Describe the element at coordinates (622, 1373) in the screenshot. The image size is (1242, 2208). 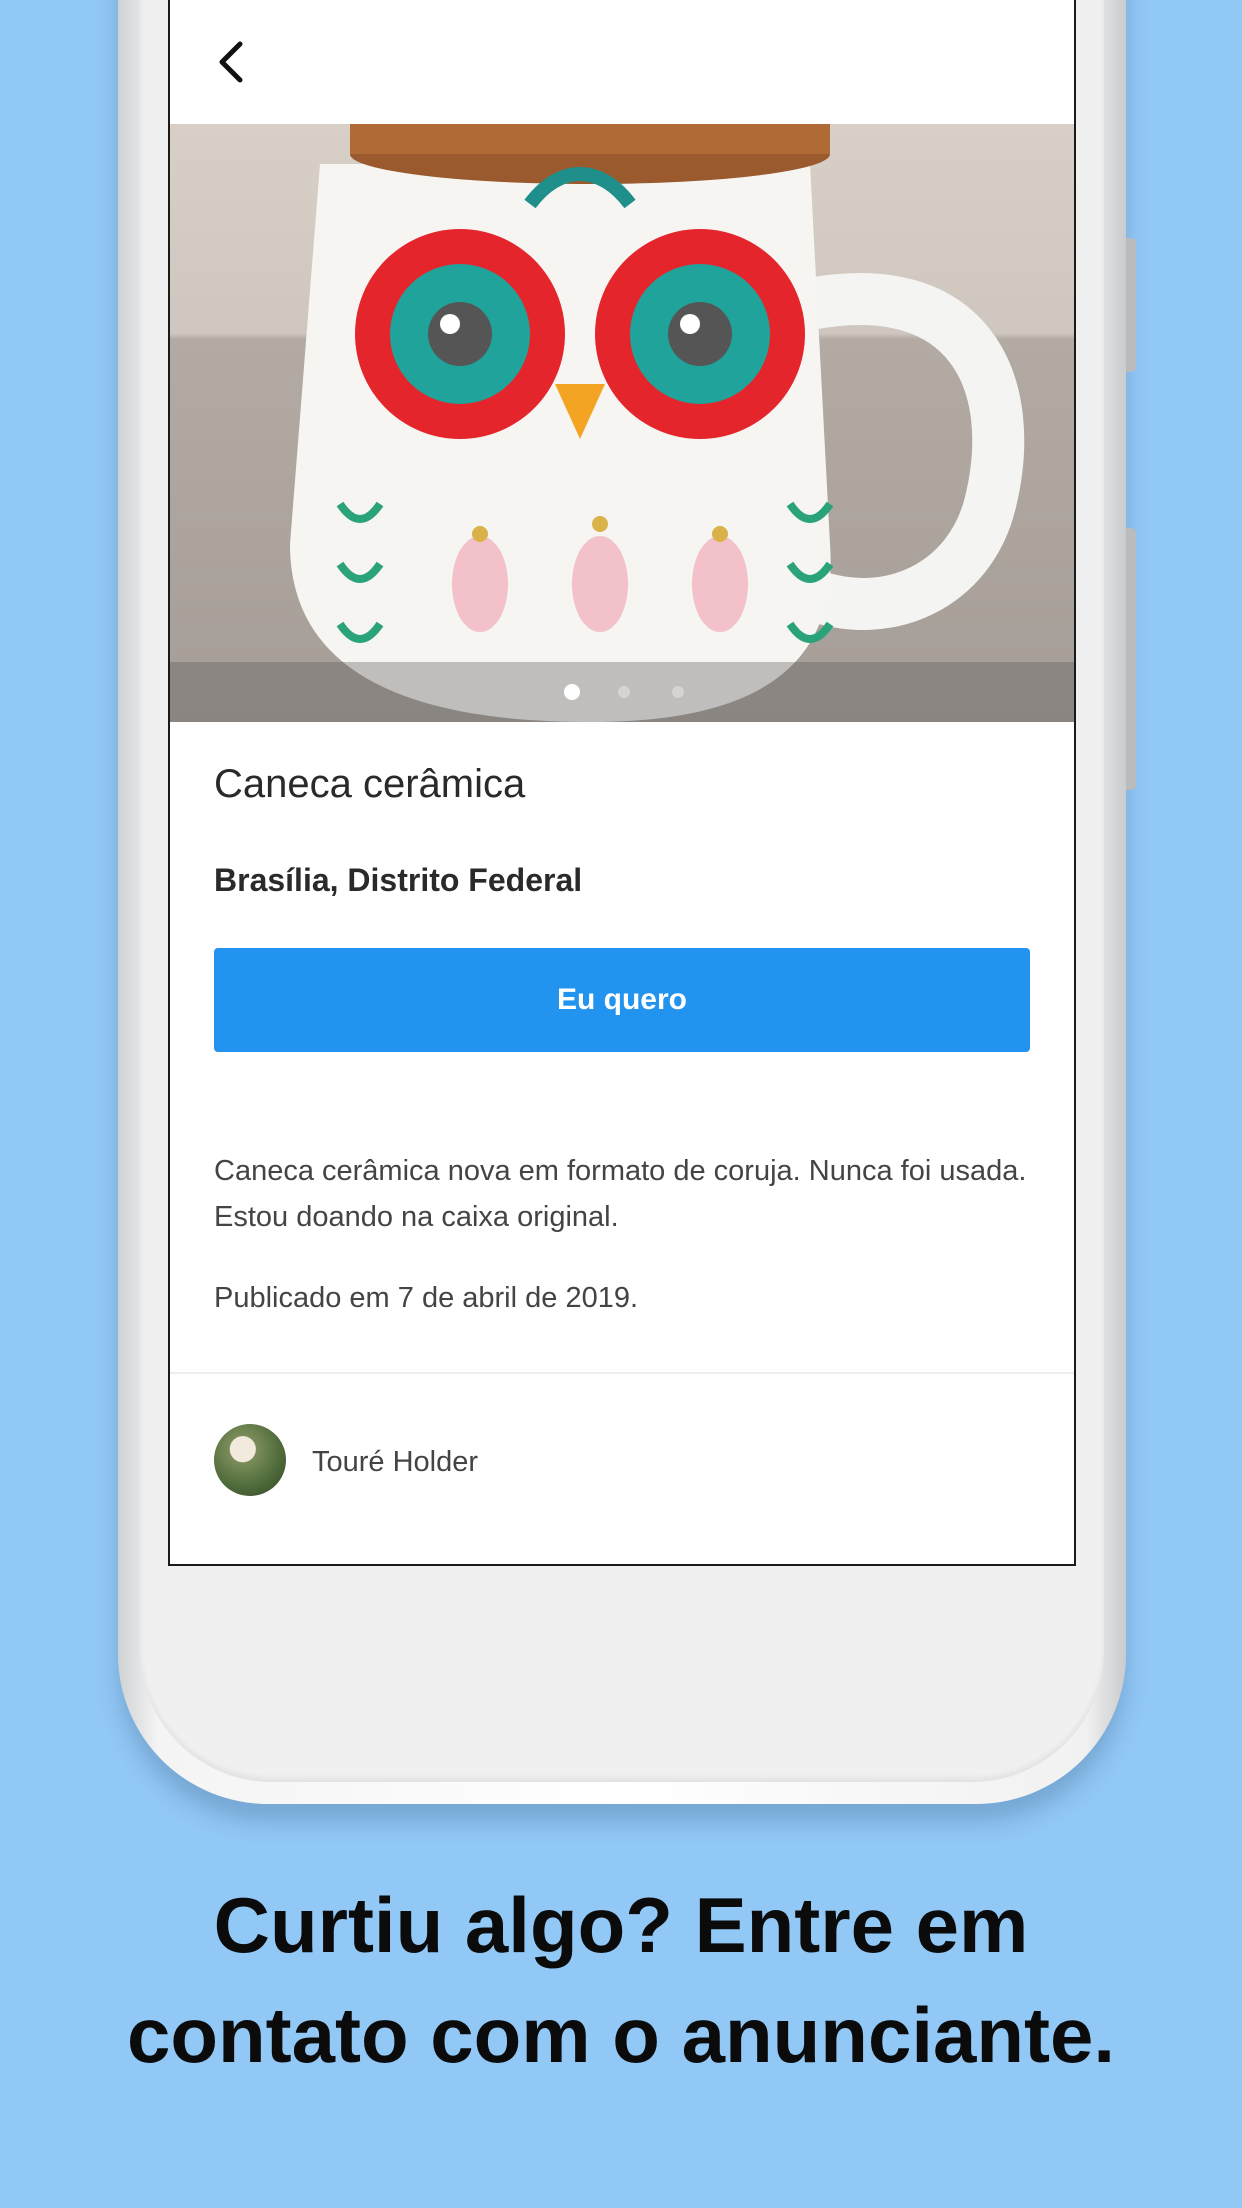
I see `divider` at that location.